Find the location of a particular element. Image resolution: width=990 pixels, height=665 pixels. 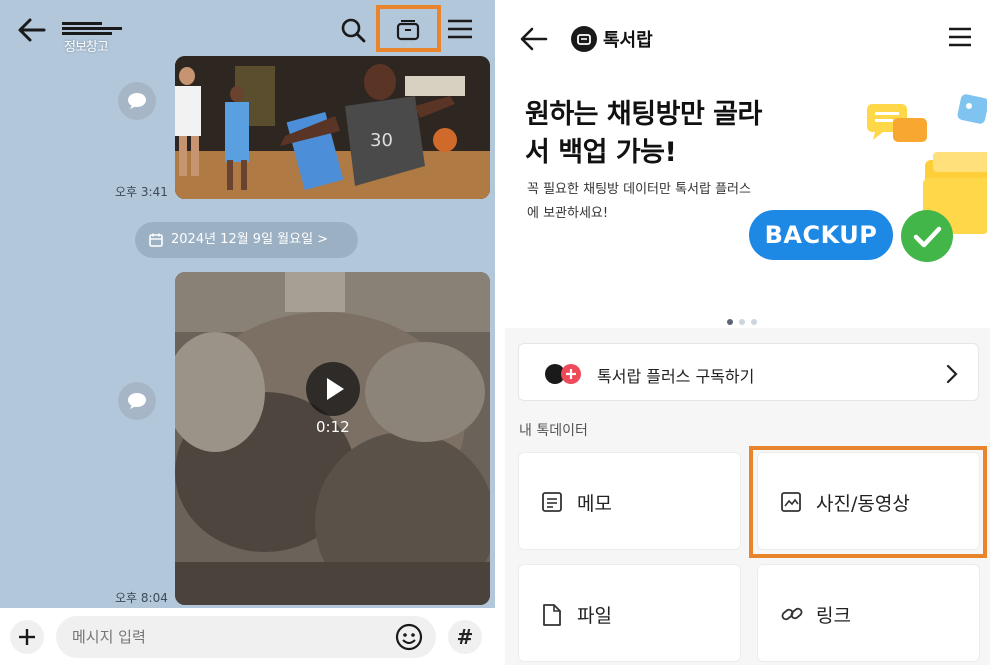

emoji-icon is located at coordinates (409, 637).